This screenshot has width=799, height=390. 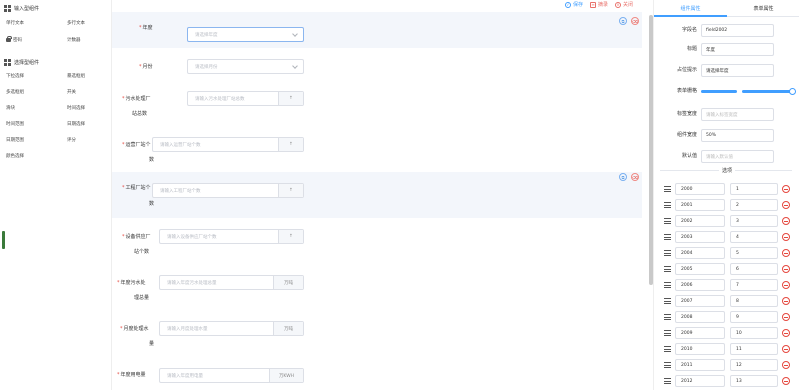 What do you see at coordinates (377, 248) in the screenshot?
I see `form-item-equipment-suppliers: *设备供应厂 站个数 请输入设备供应厂站个数 ↑` at bounding box center [377, 248].